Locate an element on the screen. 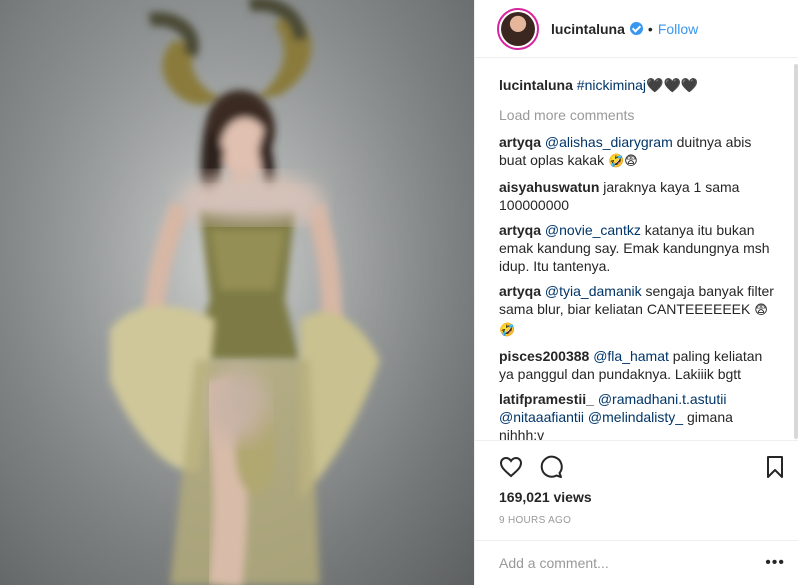  avatar-image is located at coordinates (518, 28).